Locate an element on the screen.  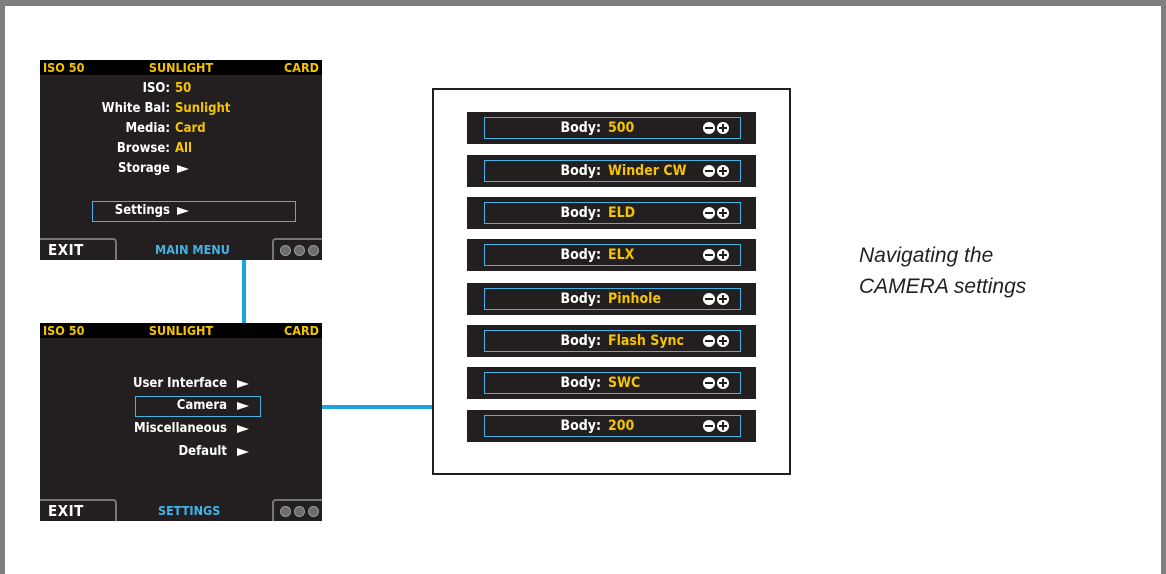
menu-row-browse: Browse: All is located at coordinates (181, 149).